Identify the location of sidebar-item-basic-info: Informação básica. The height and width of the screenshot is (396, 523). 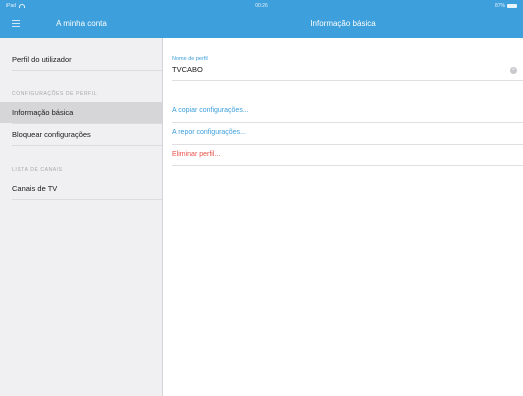
(81, 112).